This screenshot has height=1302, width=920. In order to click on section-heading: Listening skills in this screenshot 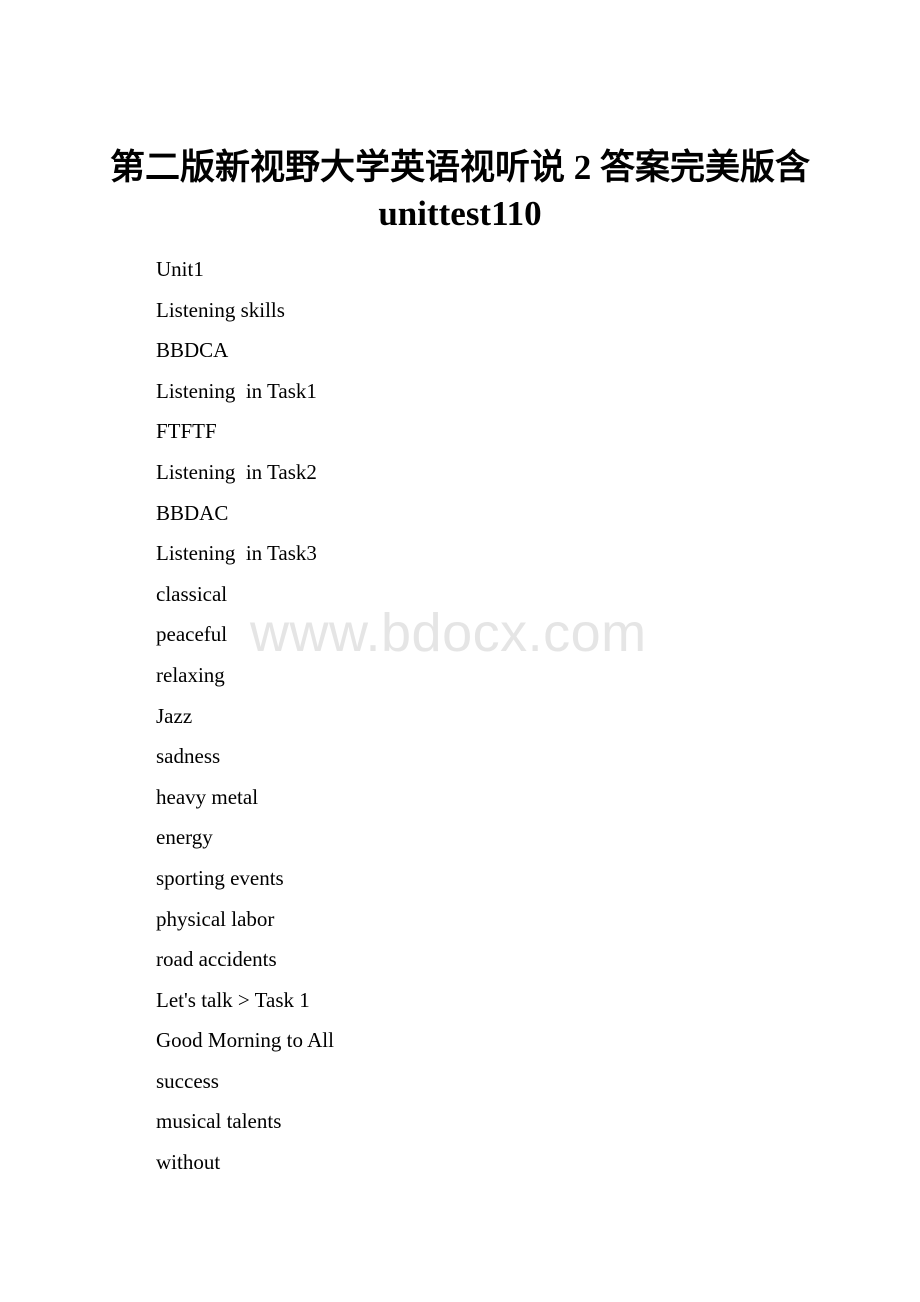, I will do `click(220, 309)`.